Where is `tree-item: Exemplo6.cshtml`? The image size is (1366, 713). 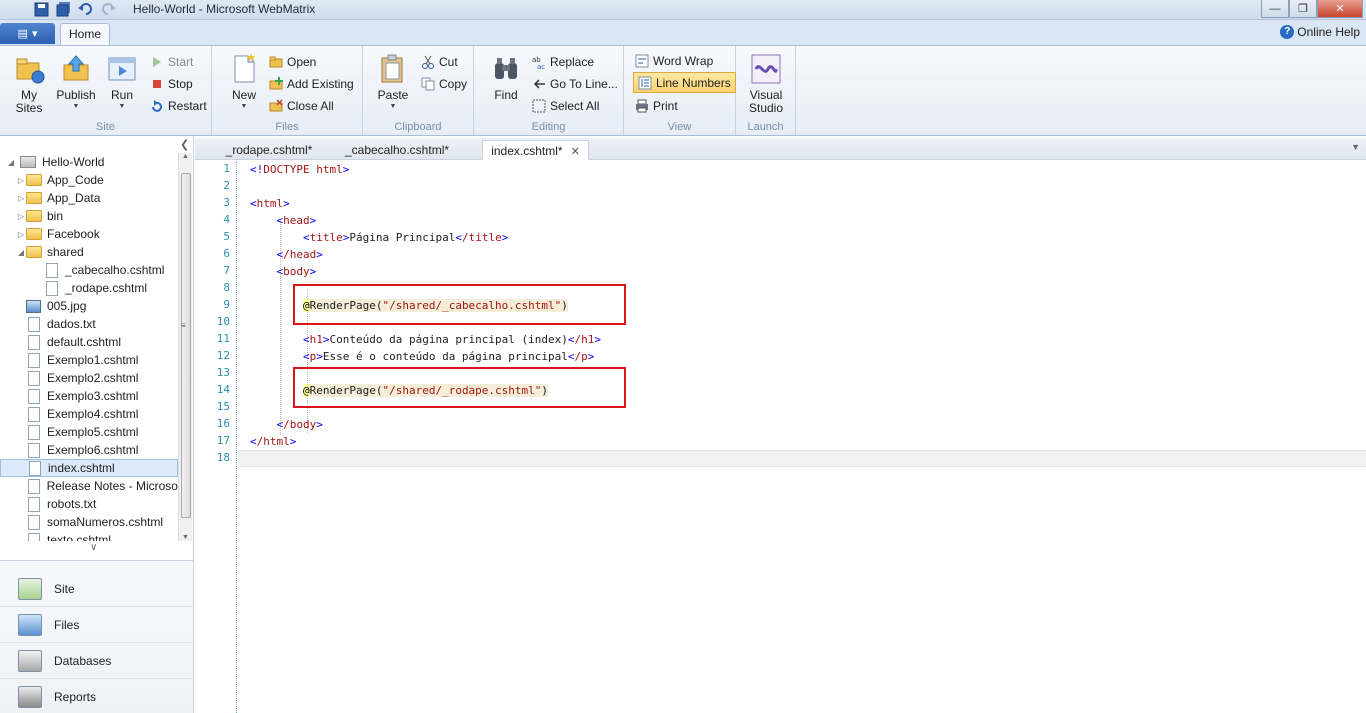 tree-item: Exemplo6.cshtml is located at coordinates (89, 450).